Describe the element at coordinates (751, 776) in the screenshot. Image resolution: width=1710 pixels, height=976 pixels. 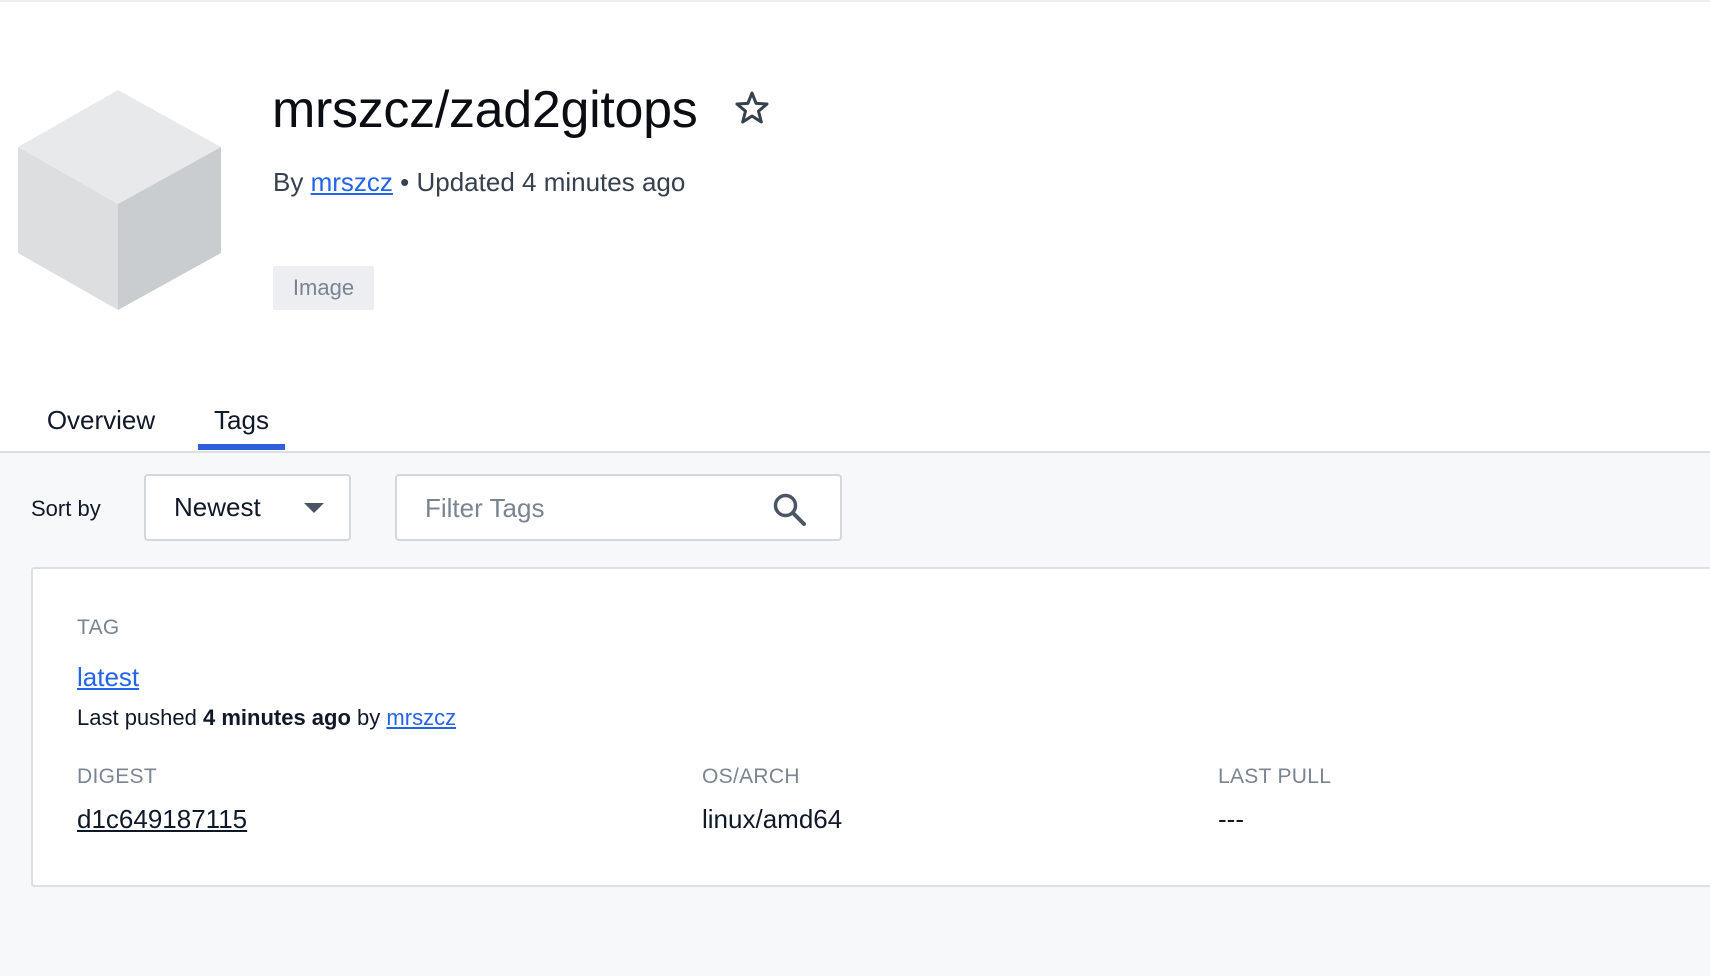
I see `os-arch-column-header: OS/ARCH` at that location.